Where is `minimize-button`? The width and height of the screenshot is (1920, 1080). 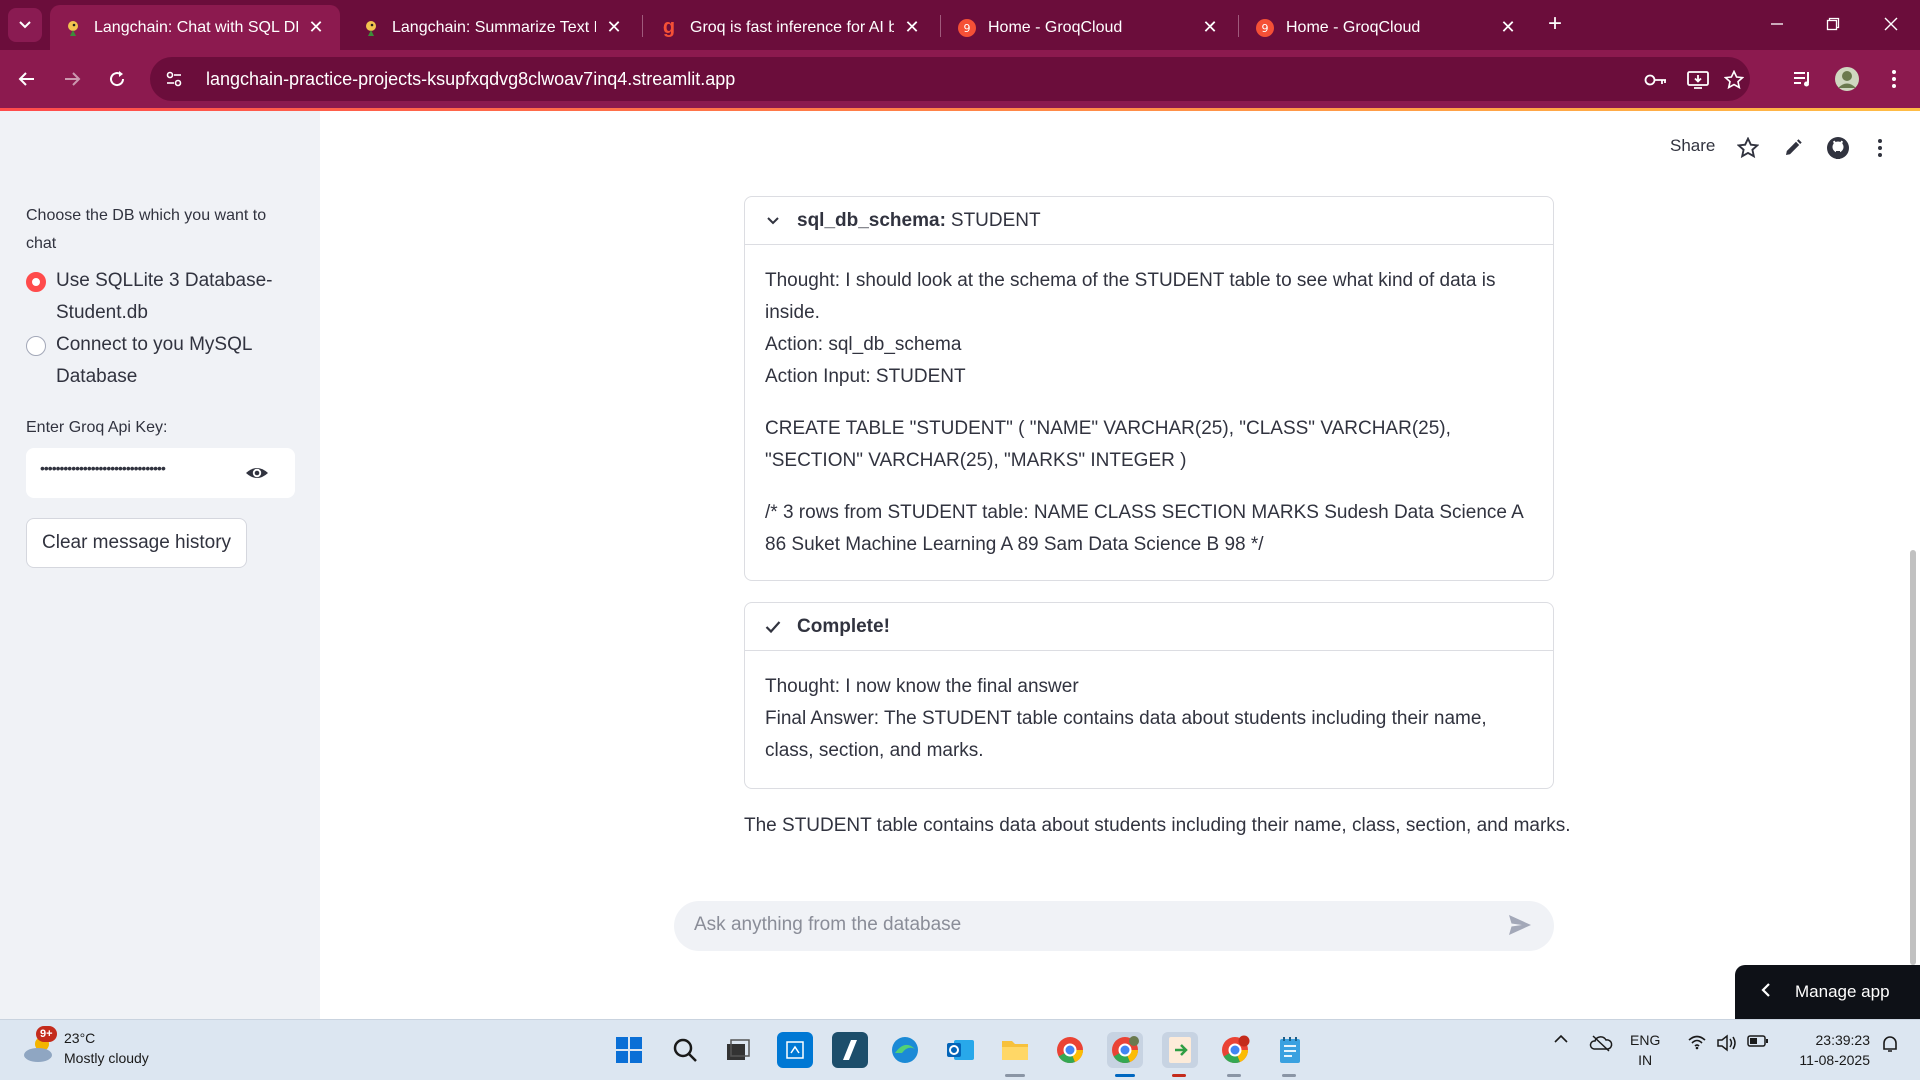
minimize-button is located at coordinates (1777, 25).